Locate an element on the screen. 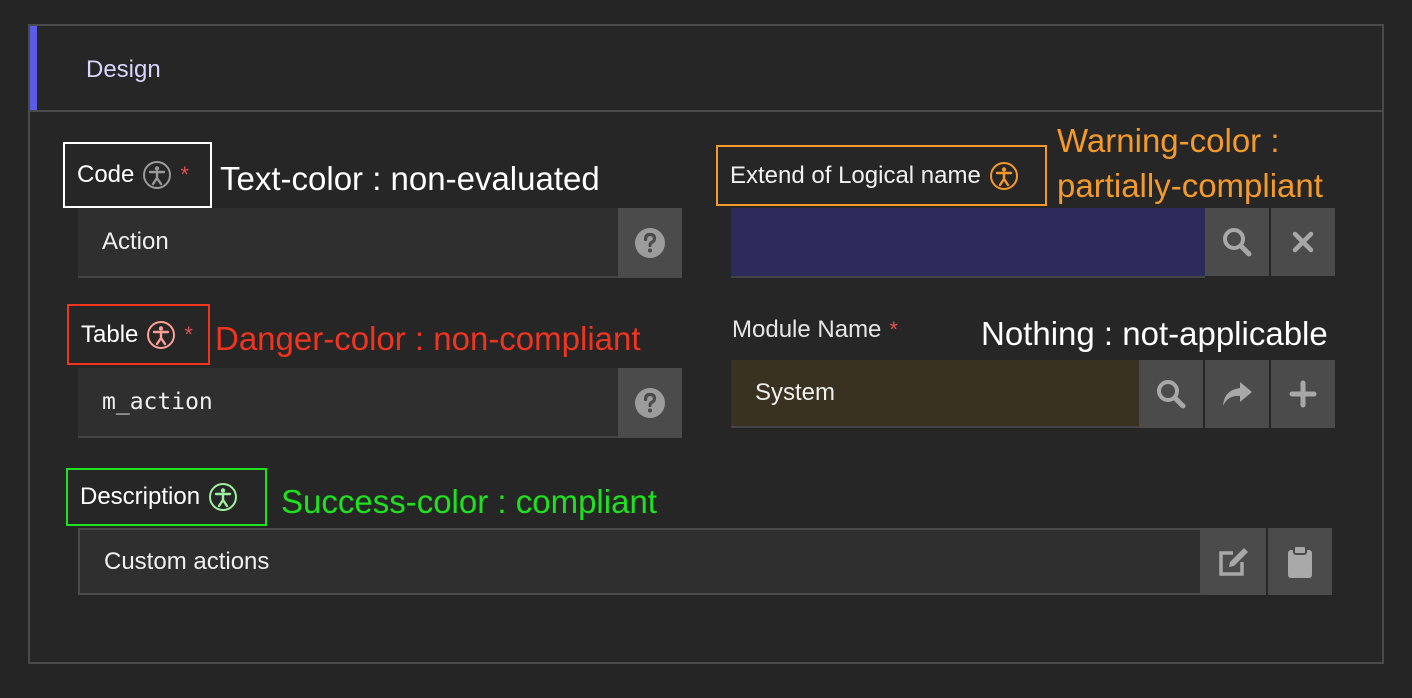 This screenshot has width=1412, height=698. module-label: Module Name * is located at coordinates (815, 330).